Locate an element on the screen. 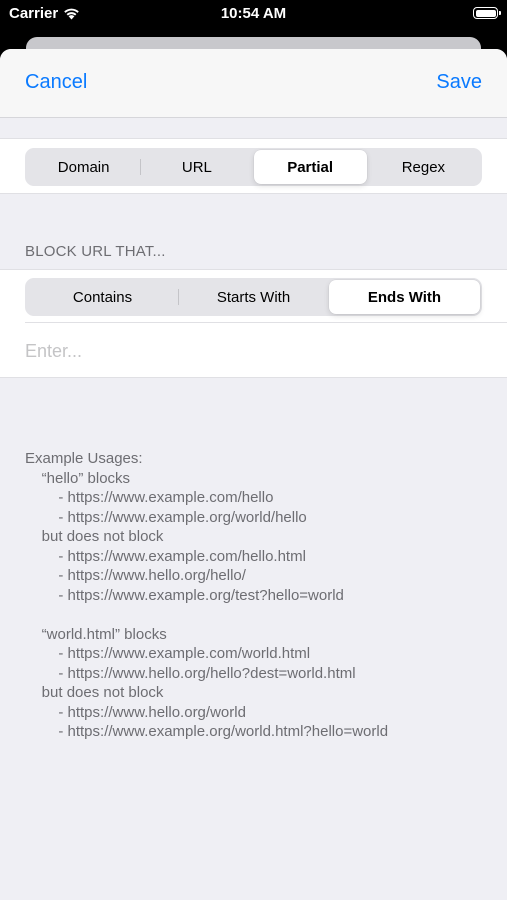  example-line: - https://www.example.com/world.html is located at coordinates (168, 653).